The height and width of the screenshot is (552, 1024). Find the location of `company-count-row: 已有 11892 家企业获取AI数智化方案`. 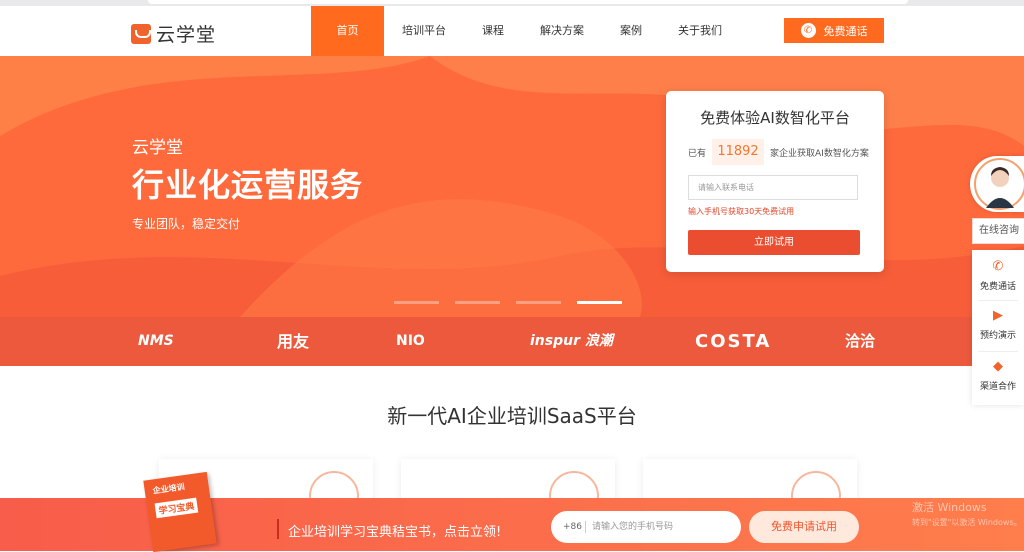

company-count-row: 已有 11892 家企业获取AI数智化方案 is located at coordinates (783, 152).